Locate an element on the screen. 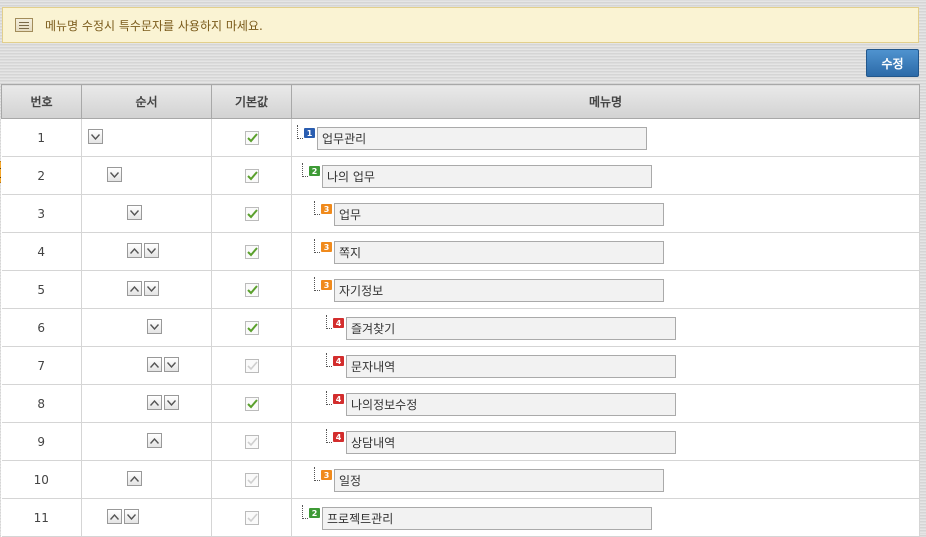 The image size is (926, 537). row-number: 11 is located at coordinates (41, 517).